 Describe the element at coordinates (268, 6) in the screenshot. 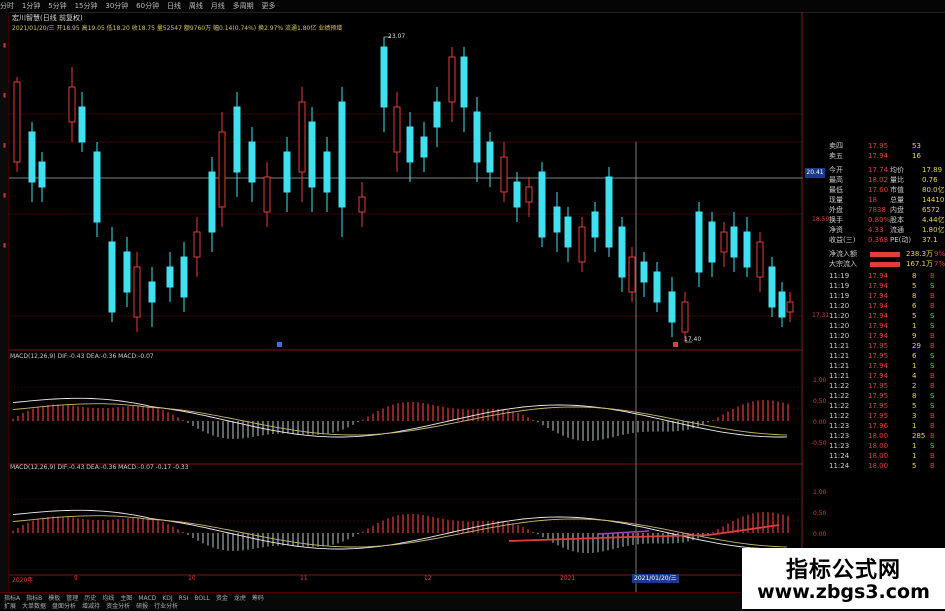

I see `period-tab: 更多` at that location.